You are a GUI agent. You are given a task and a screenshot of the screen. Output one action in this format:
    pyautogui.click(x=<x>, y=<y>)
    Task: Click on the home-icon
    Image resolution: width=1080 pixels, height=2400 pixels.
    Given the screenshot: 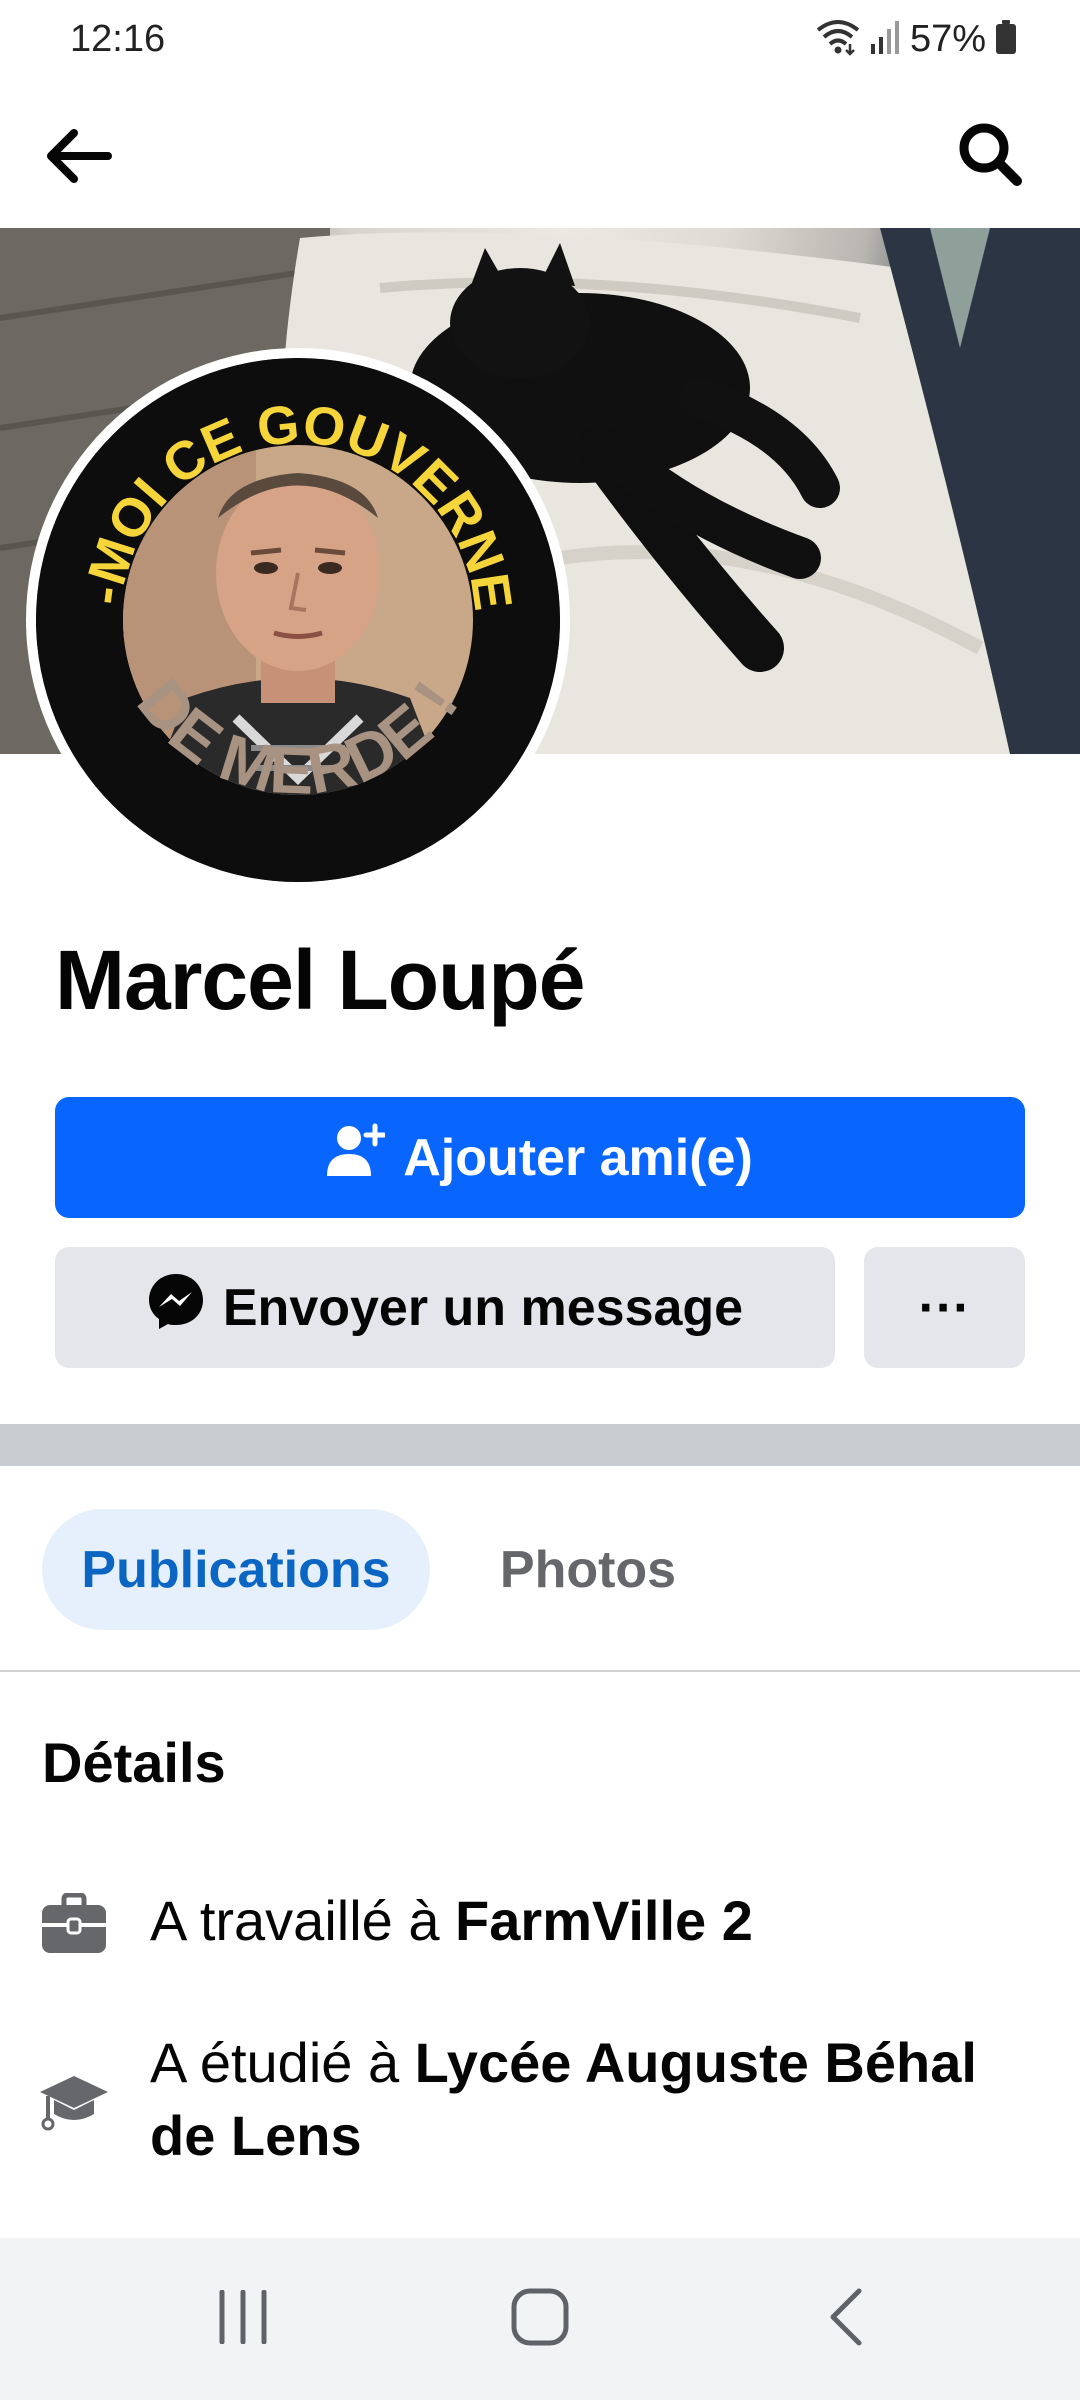 What is the action you would take?
    pyautogui.click(x=540, y=2319)
    